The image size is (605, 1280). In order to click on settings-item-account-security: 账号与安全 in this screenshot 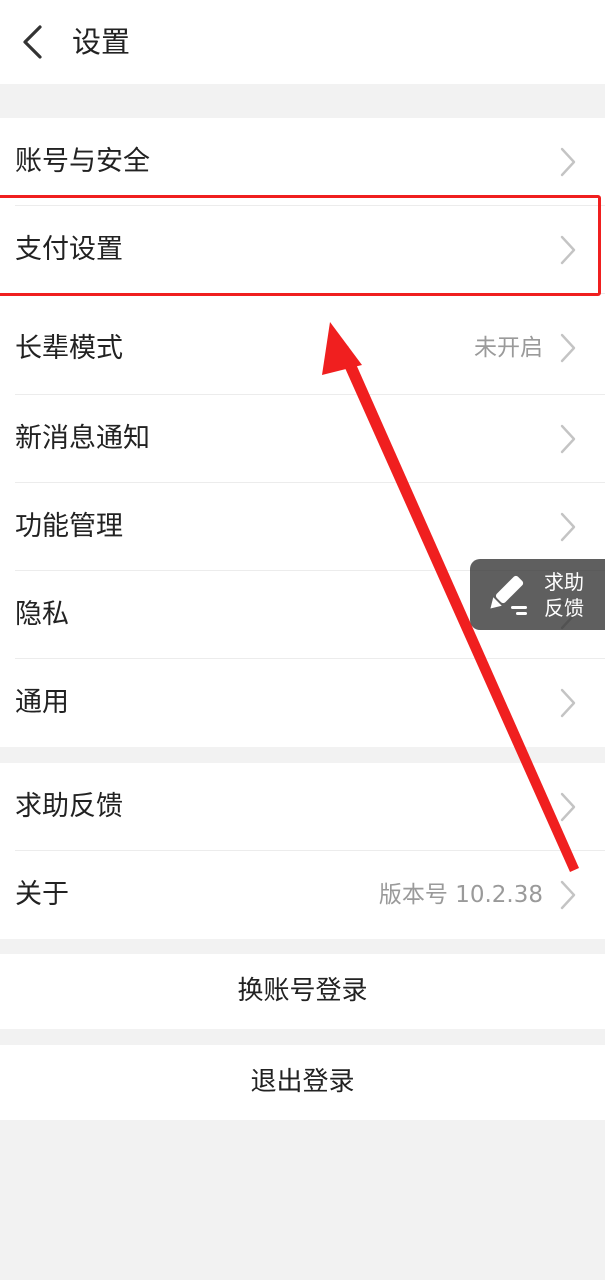, I will do `click(302, 162)`.